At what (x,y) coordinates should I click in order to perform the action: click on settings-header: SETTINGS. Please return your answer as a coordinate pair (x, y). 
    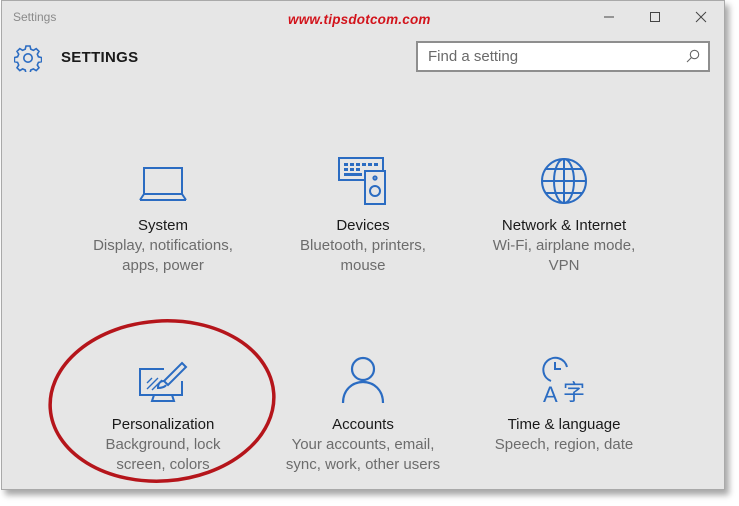
    Looking at the image, I should click on (363, 59).